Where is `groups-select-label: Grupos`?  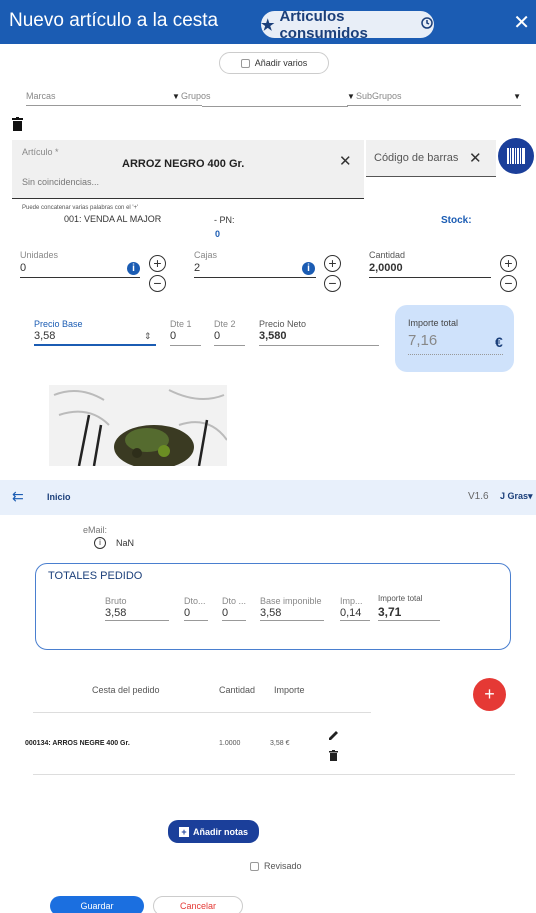 groups-select-label: Grupos is located at coordinates (196, 96).